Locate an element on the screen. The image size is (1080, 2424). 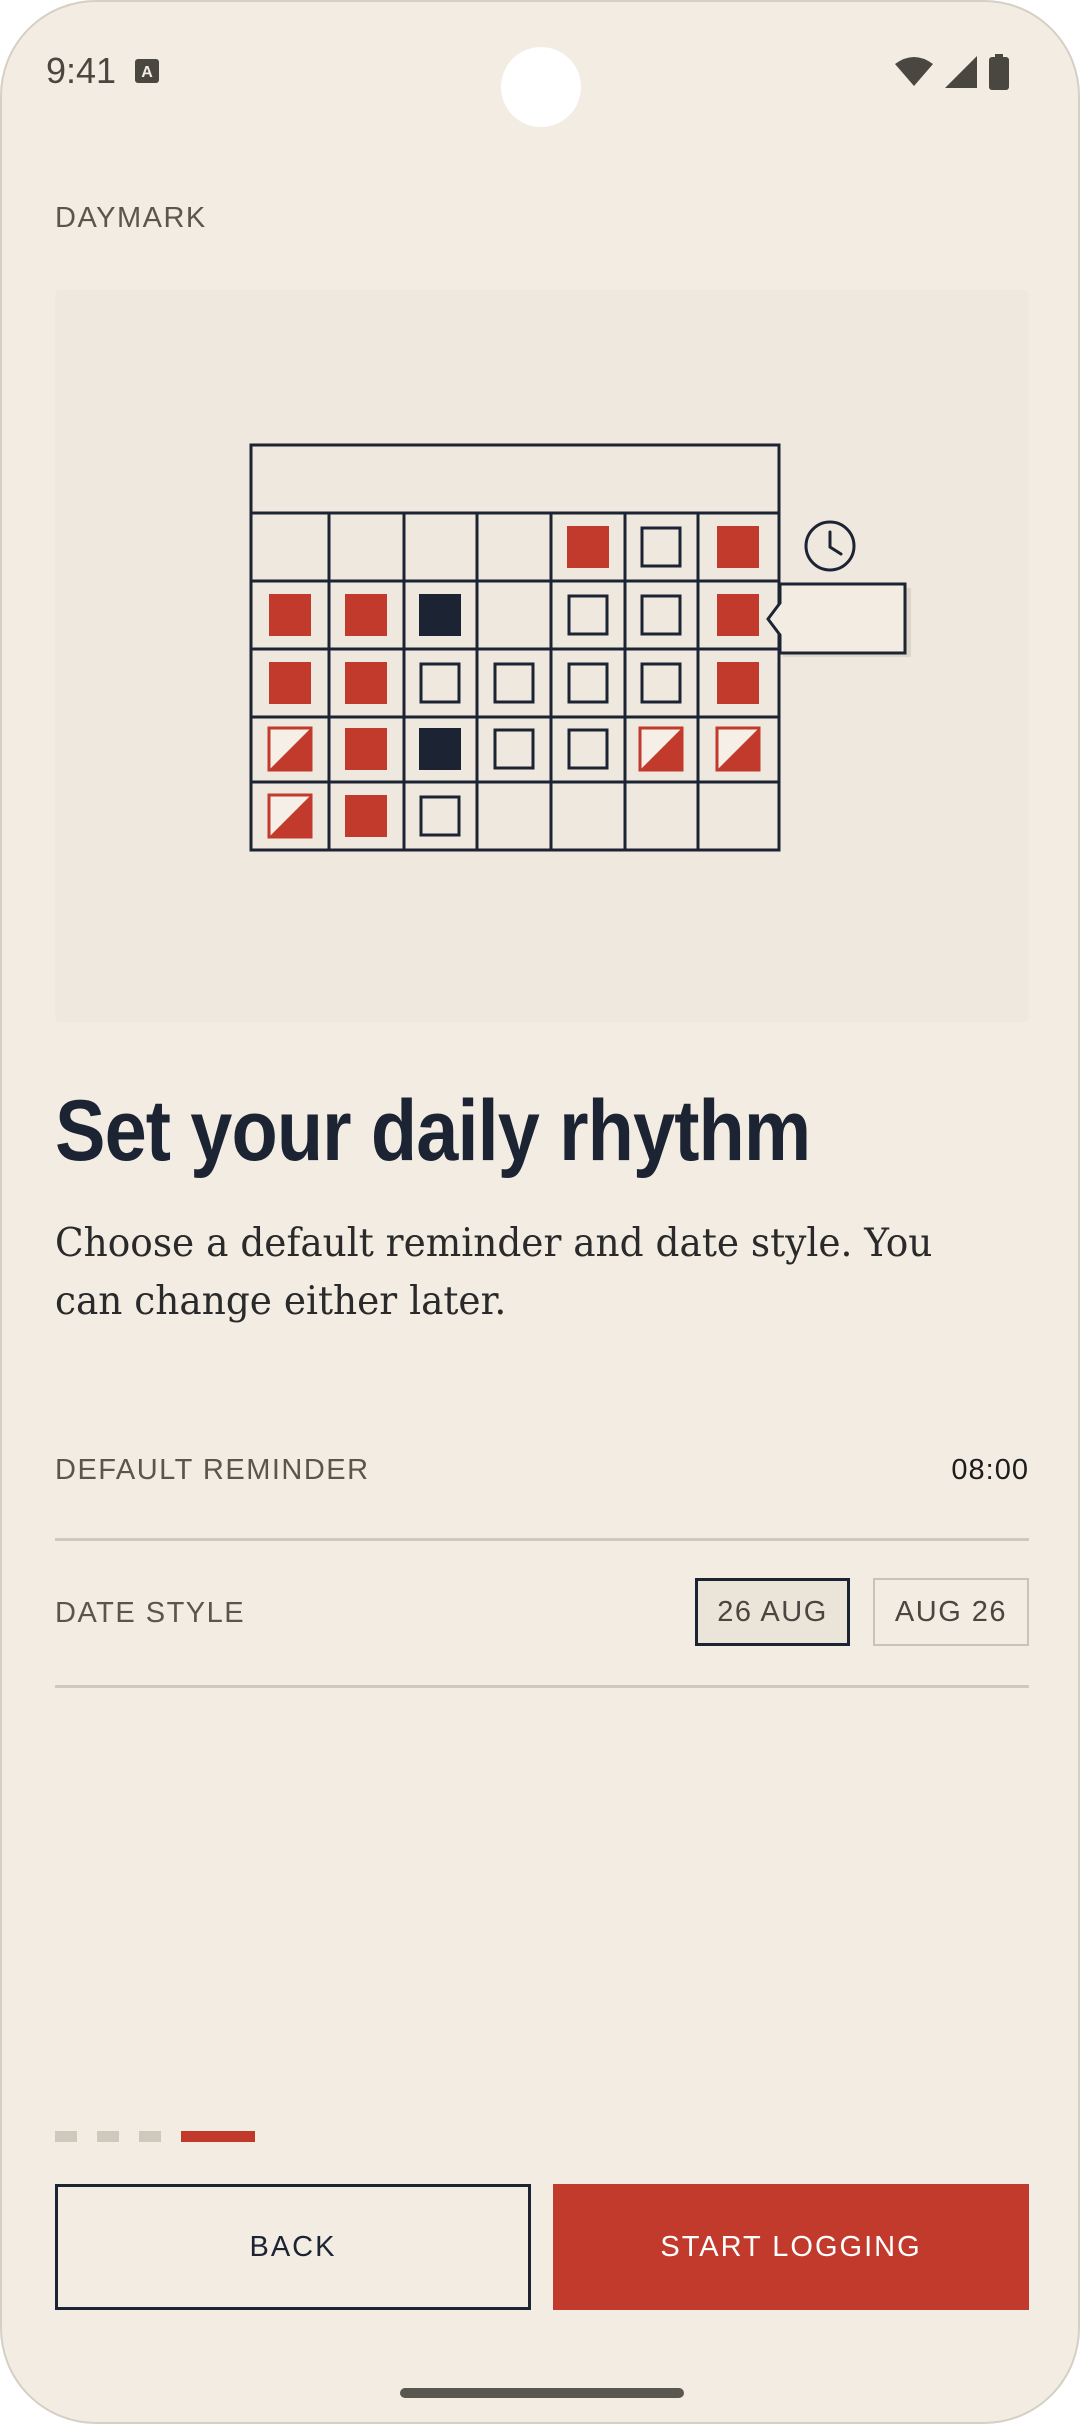
status-icons is located at coordinates (952, 72).